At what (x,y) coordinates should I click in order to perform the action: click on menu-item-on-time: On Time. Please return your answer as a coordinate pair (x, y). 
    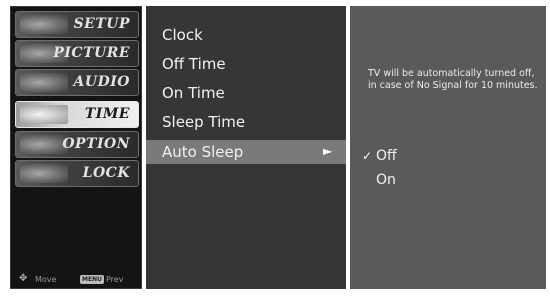
    Looking at the image, I should click on (246, 93).